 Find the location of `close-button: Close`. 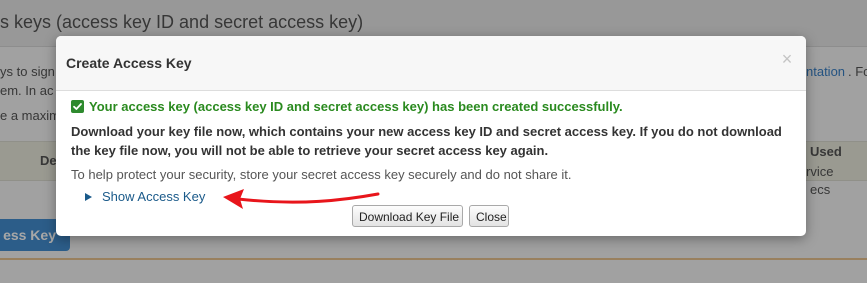

close-button: Close is located at coordinates (489, 216).